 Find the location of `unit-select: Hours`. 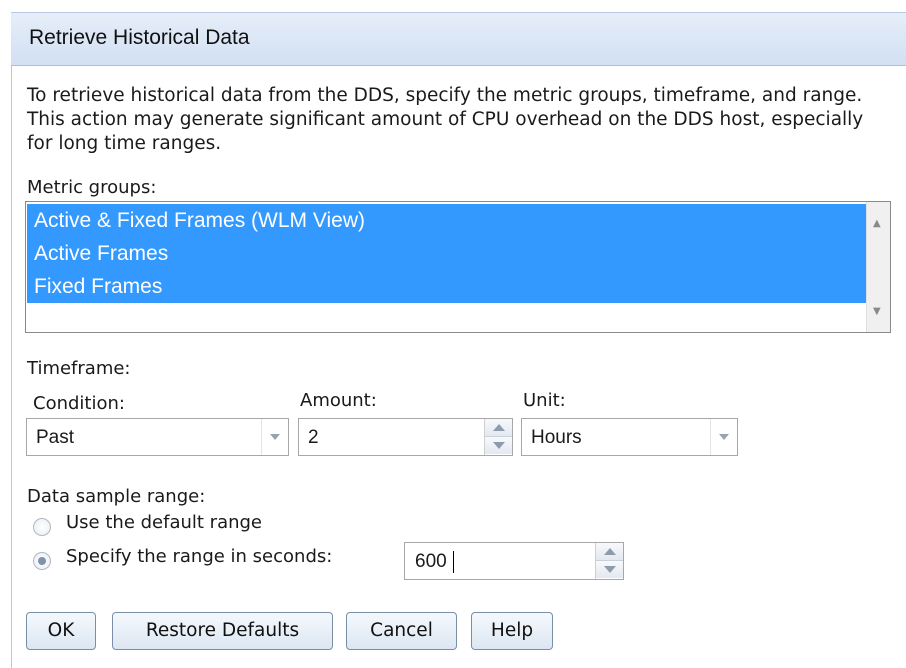

unit-select: Hours is located at coordinates (629, 437).